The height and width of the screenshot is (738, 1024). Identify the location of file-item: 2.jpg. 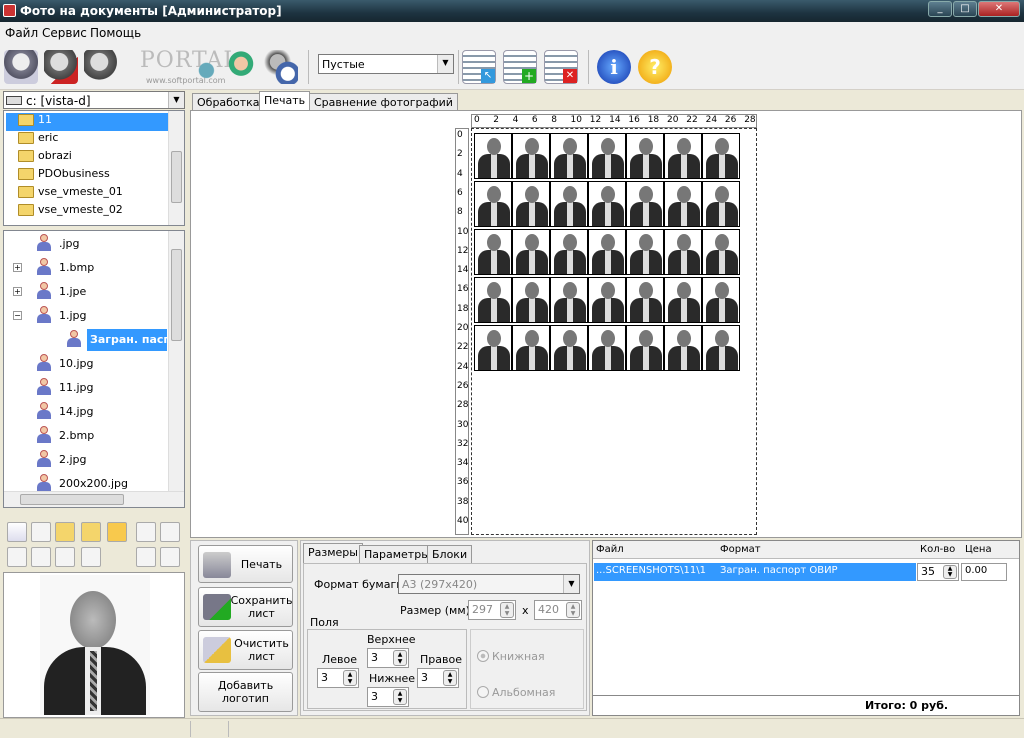
(86, 460).